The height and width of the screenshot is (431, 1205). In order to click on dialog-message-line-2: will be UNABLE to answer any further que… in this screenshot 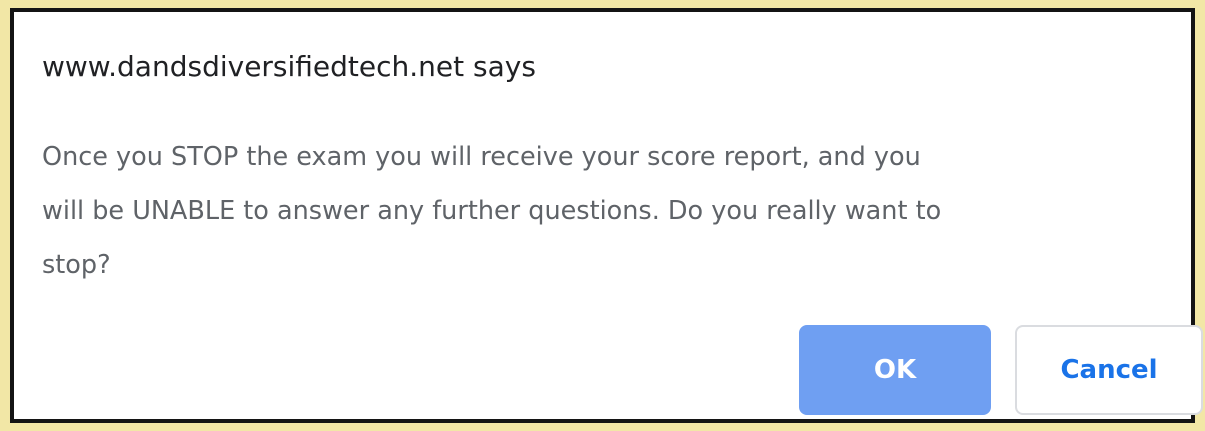, I will do `click(492, 211)`.